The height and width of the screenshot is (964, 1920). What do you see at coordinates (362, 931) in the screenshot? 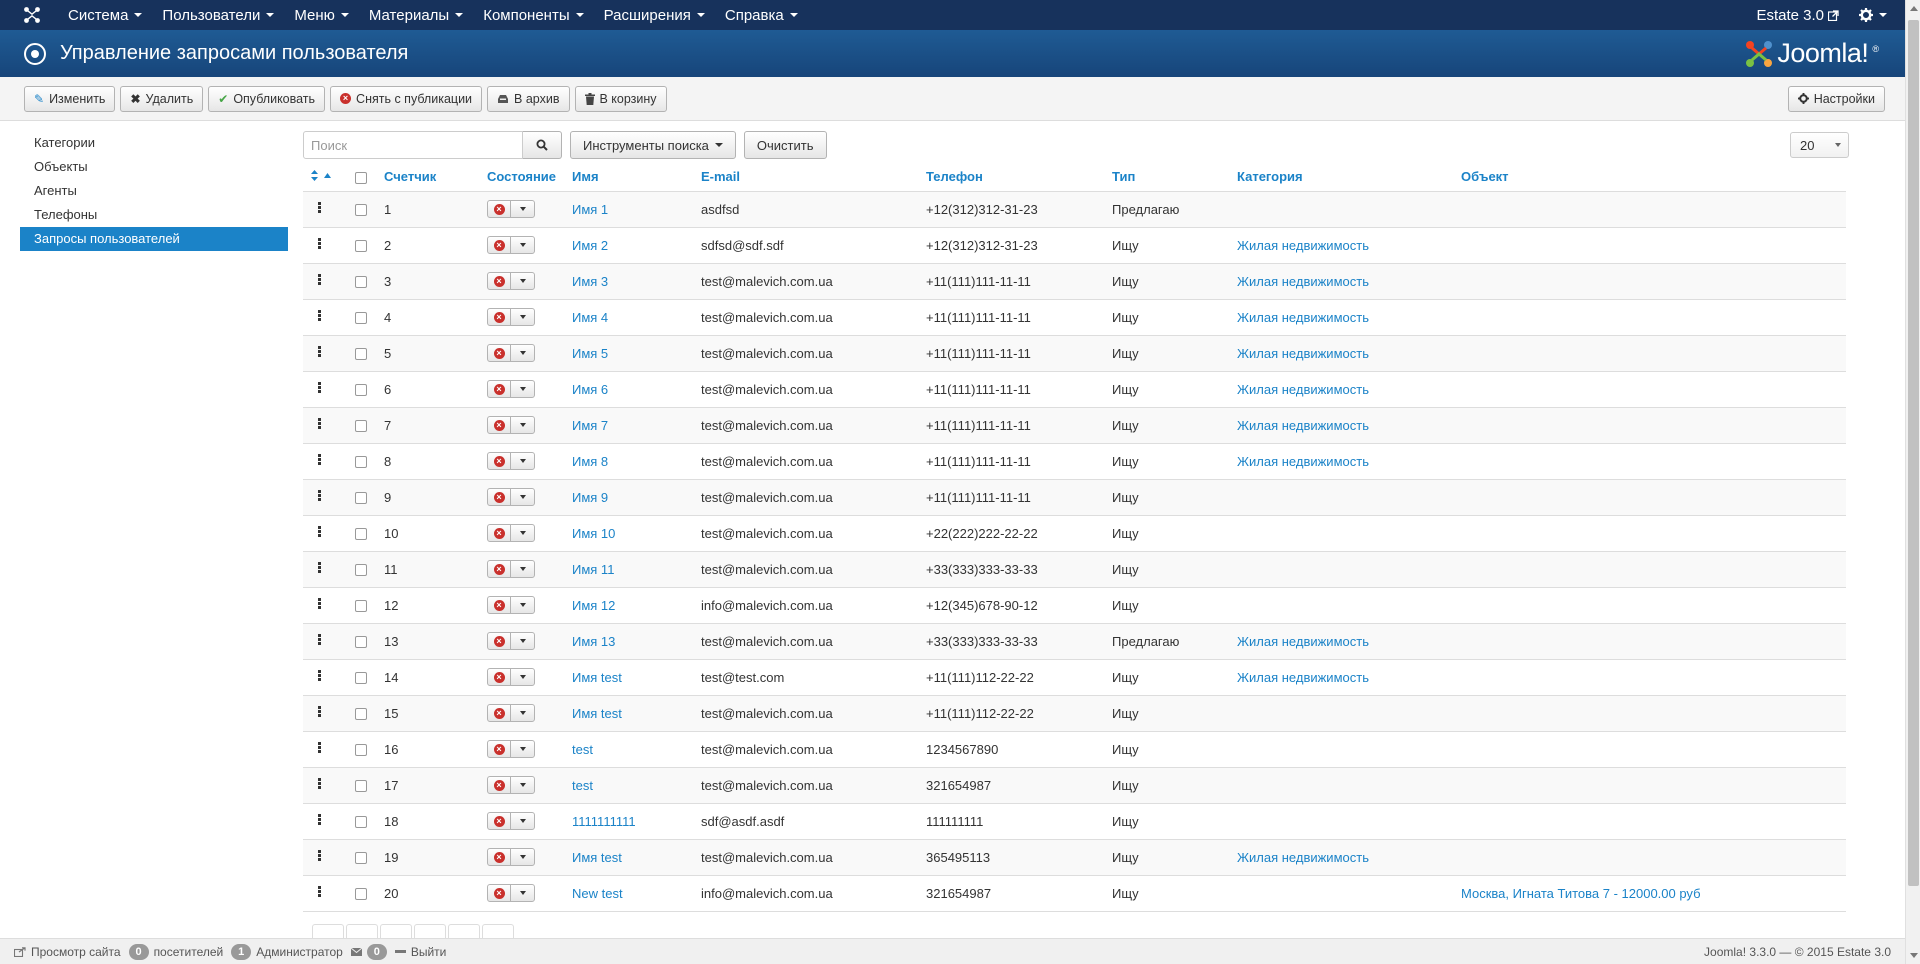
I see `pagination-prev` at bounding box center [362, 931].